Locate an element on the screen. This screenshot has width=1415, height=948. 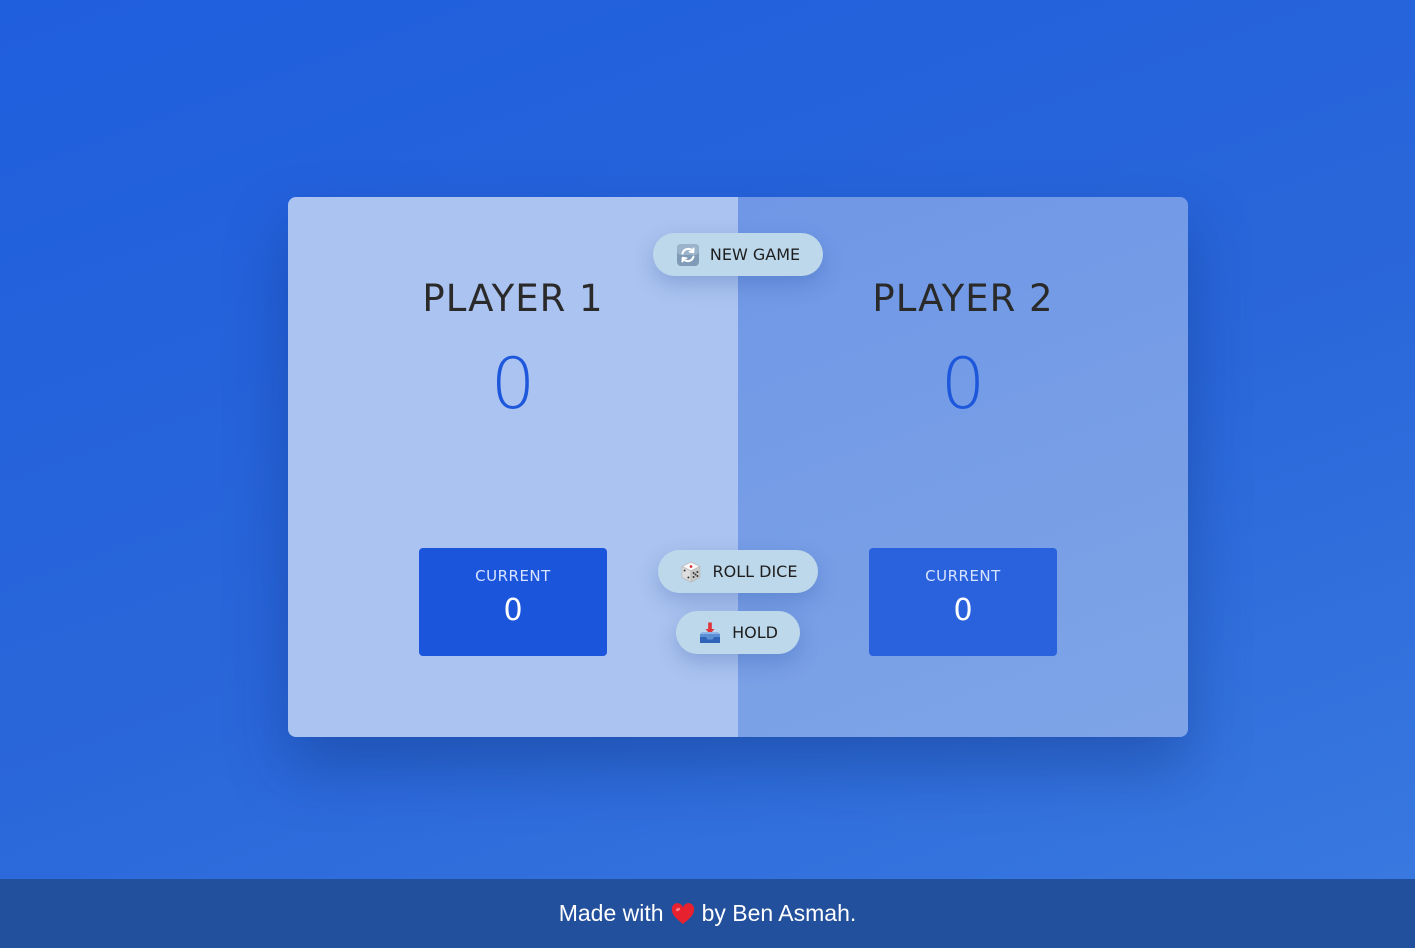
dice-icon is located at coordinates (691, 572).